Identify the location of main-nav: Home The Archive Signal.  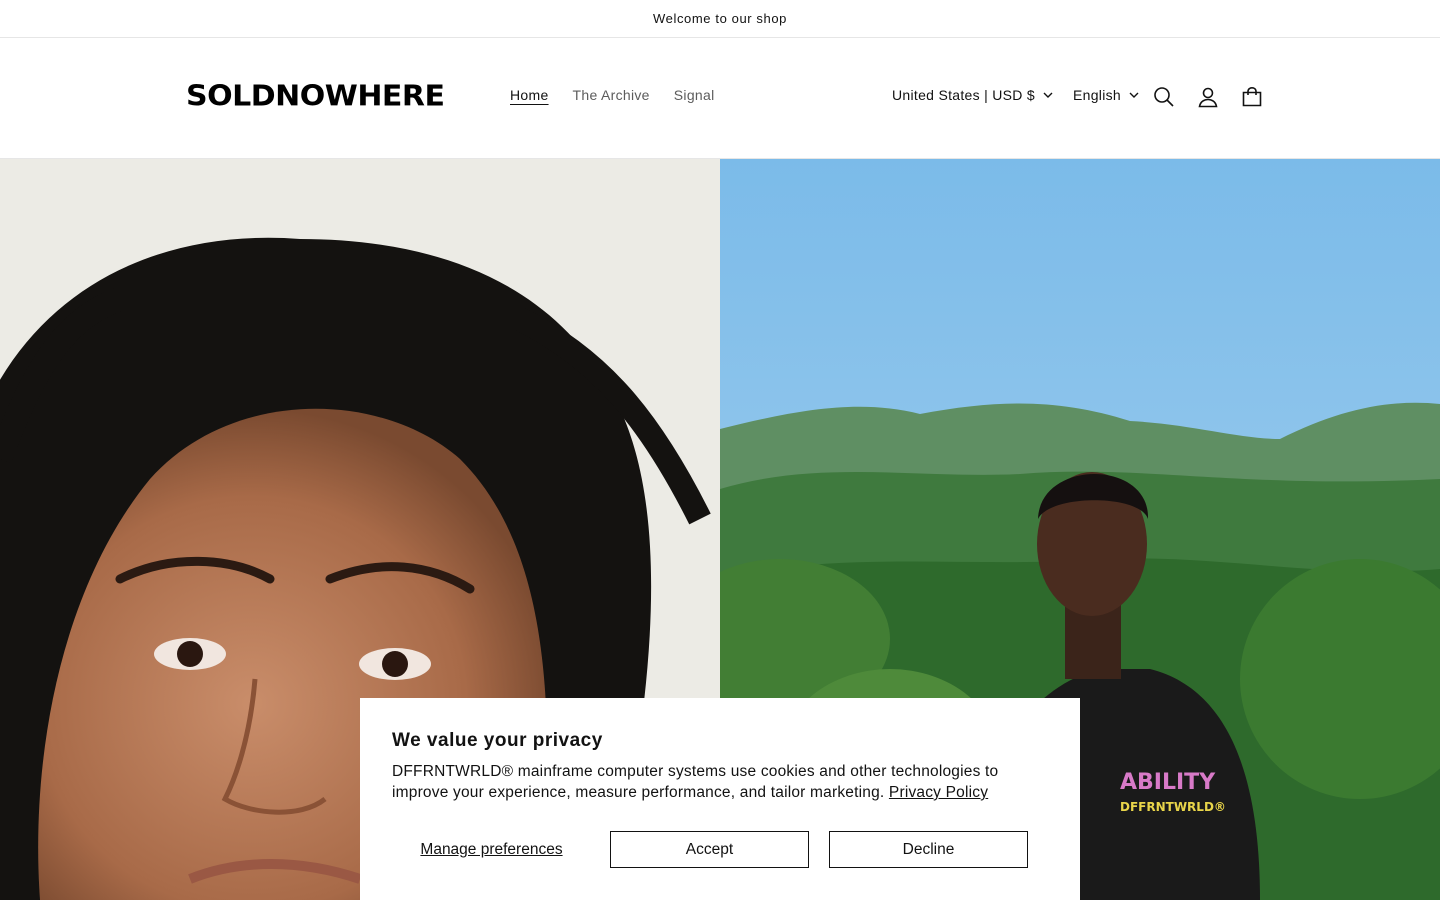
(612, 95).